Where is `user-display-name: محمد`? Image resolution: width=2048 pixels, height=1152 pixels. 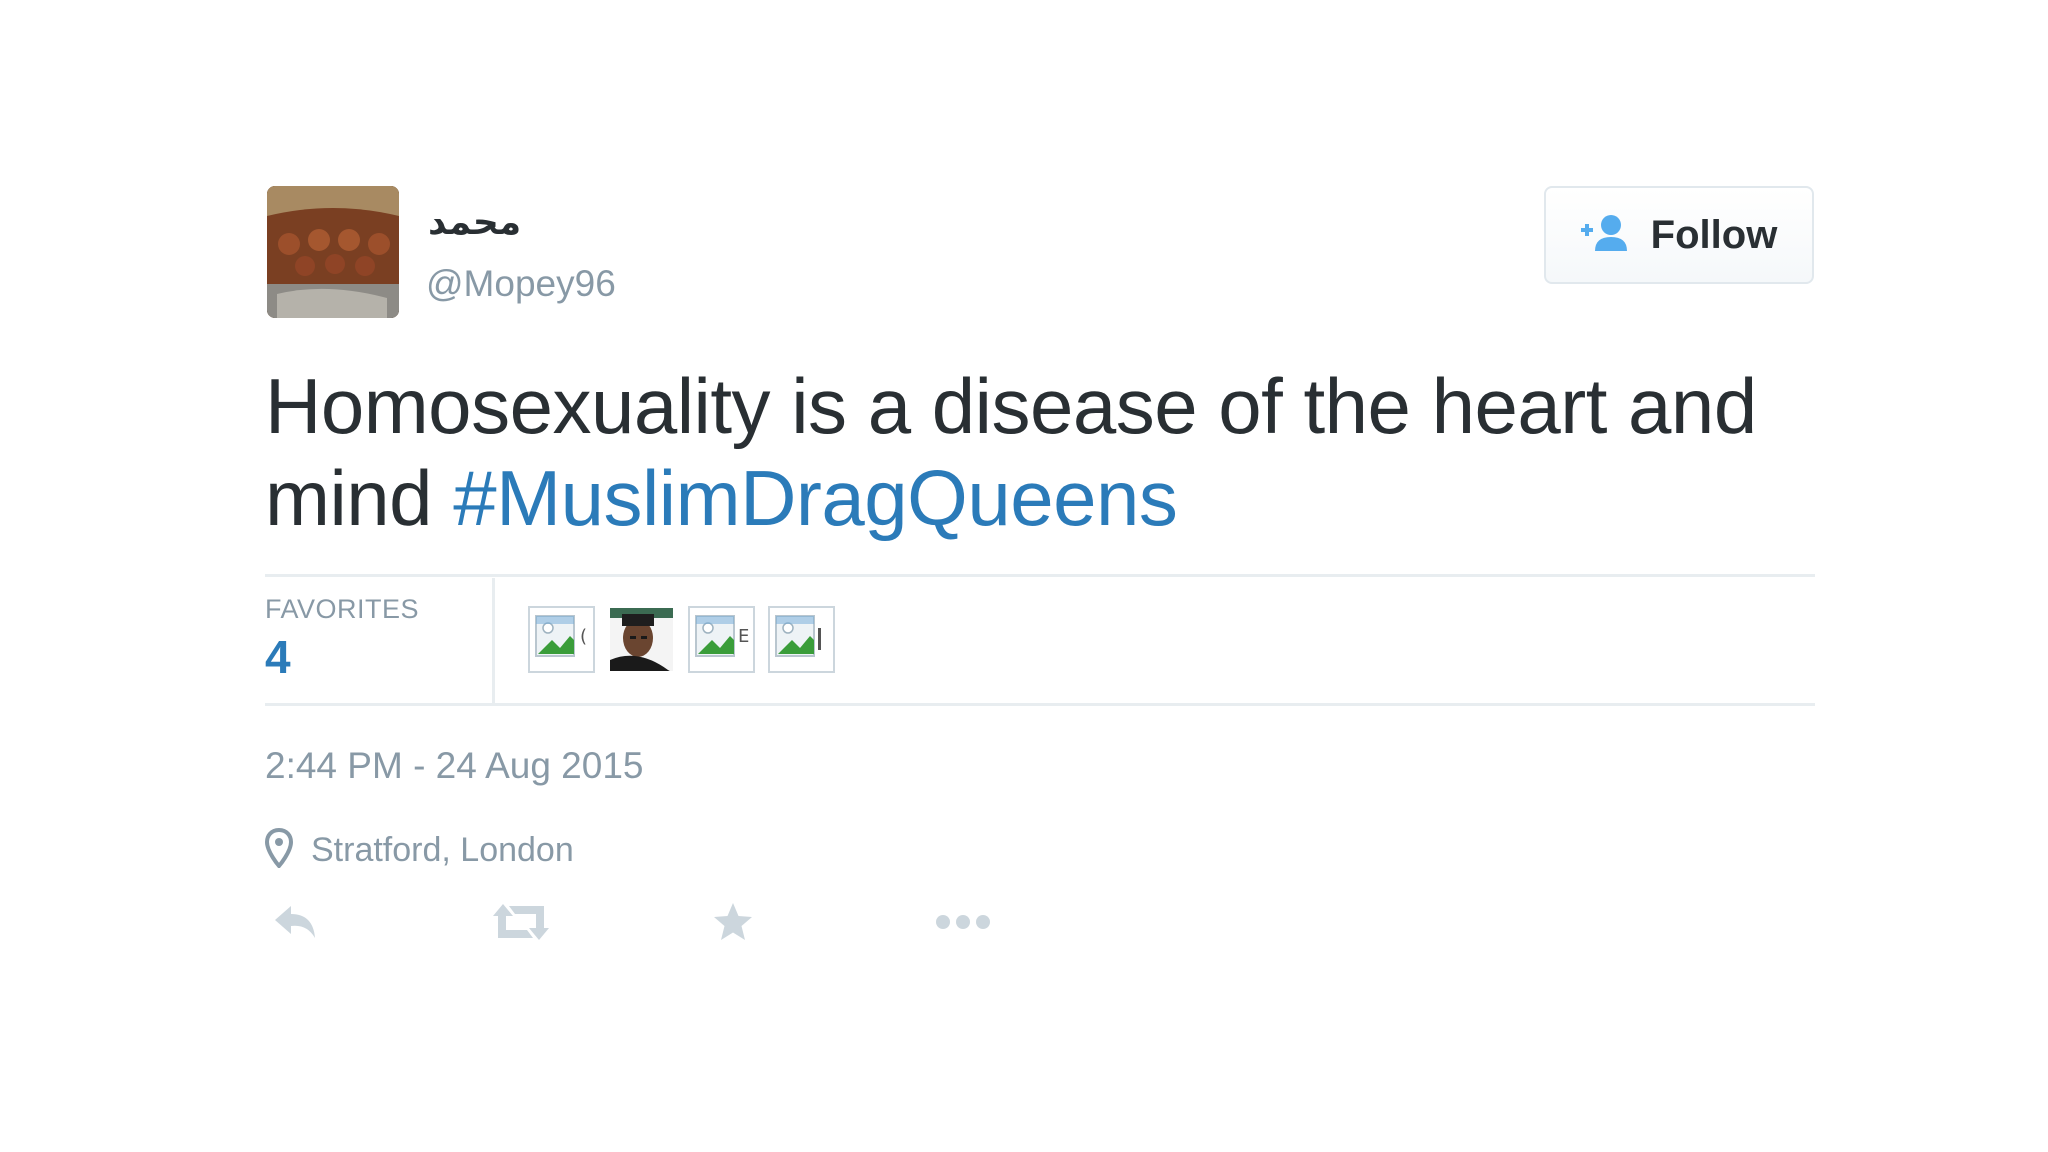 user-display-name: محمد is located at coordinates (474, 222).